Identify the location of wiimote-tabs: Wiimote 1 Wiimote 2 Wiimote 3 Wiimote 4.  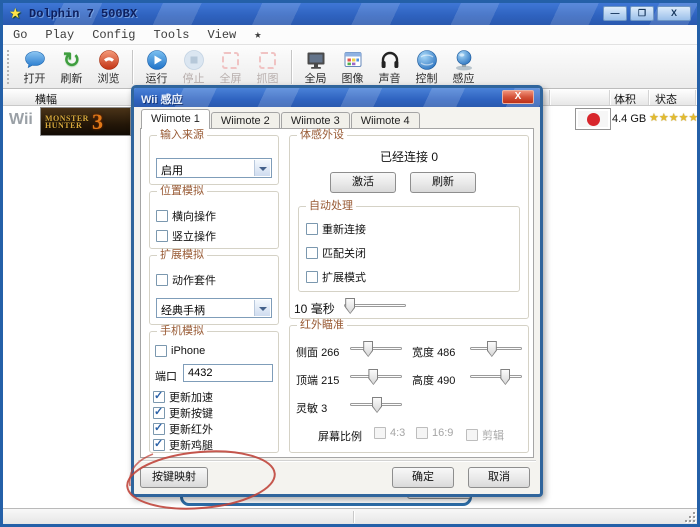
(281, 119).